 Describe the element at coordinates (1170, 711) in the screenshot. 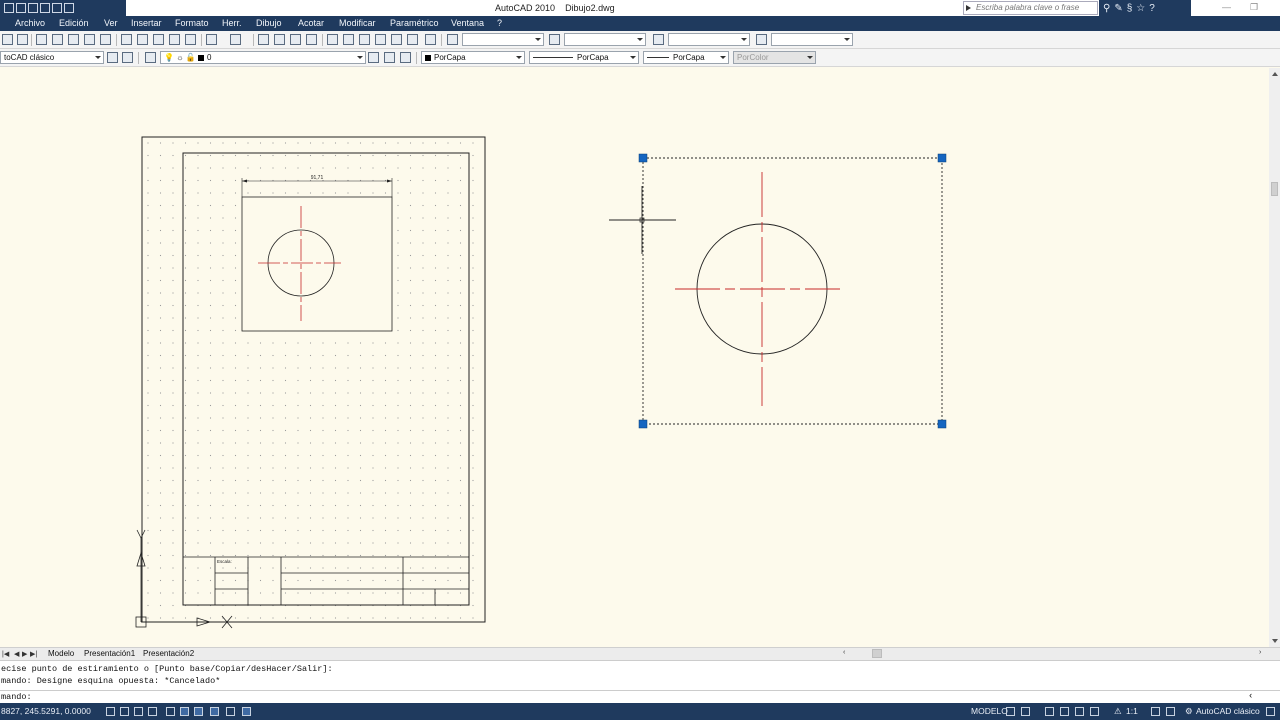

I see `auto-scale-icon` at that location.